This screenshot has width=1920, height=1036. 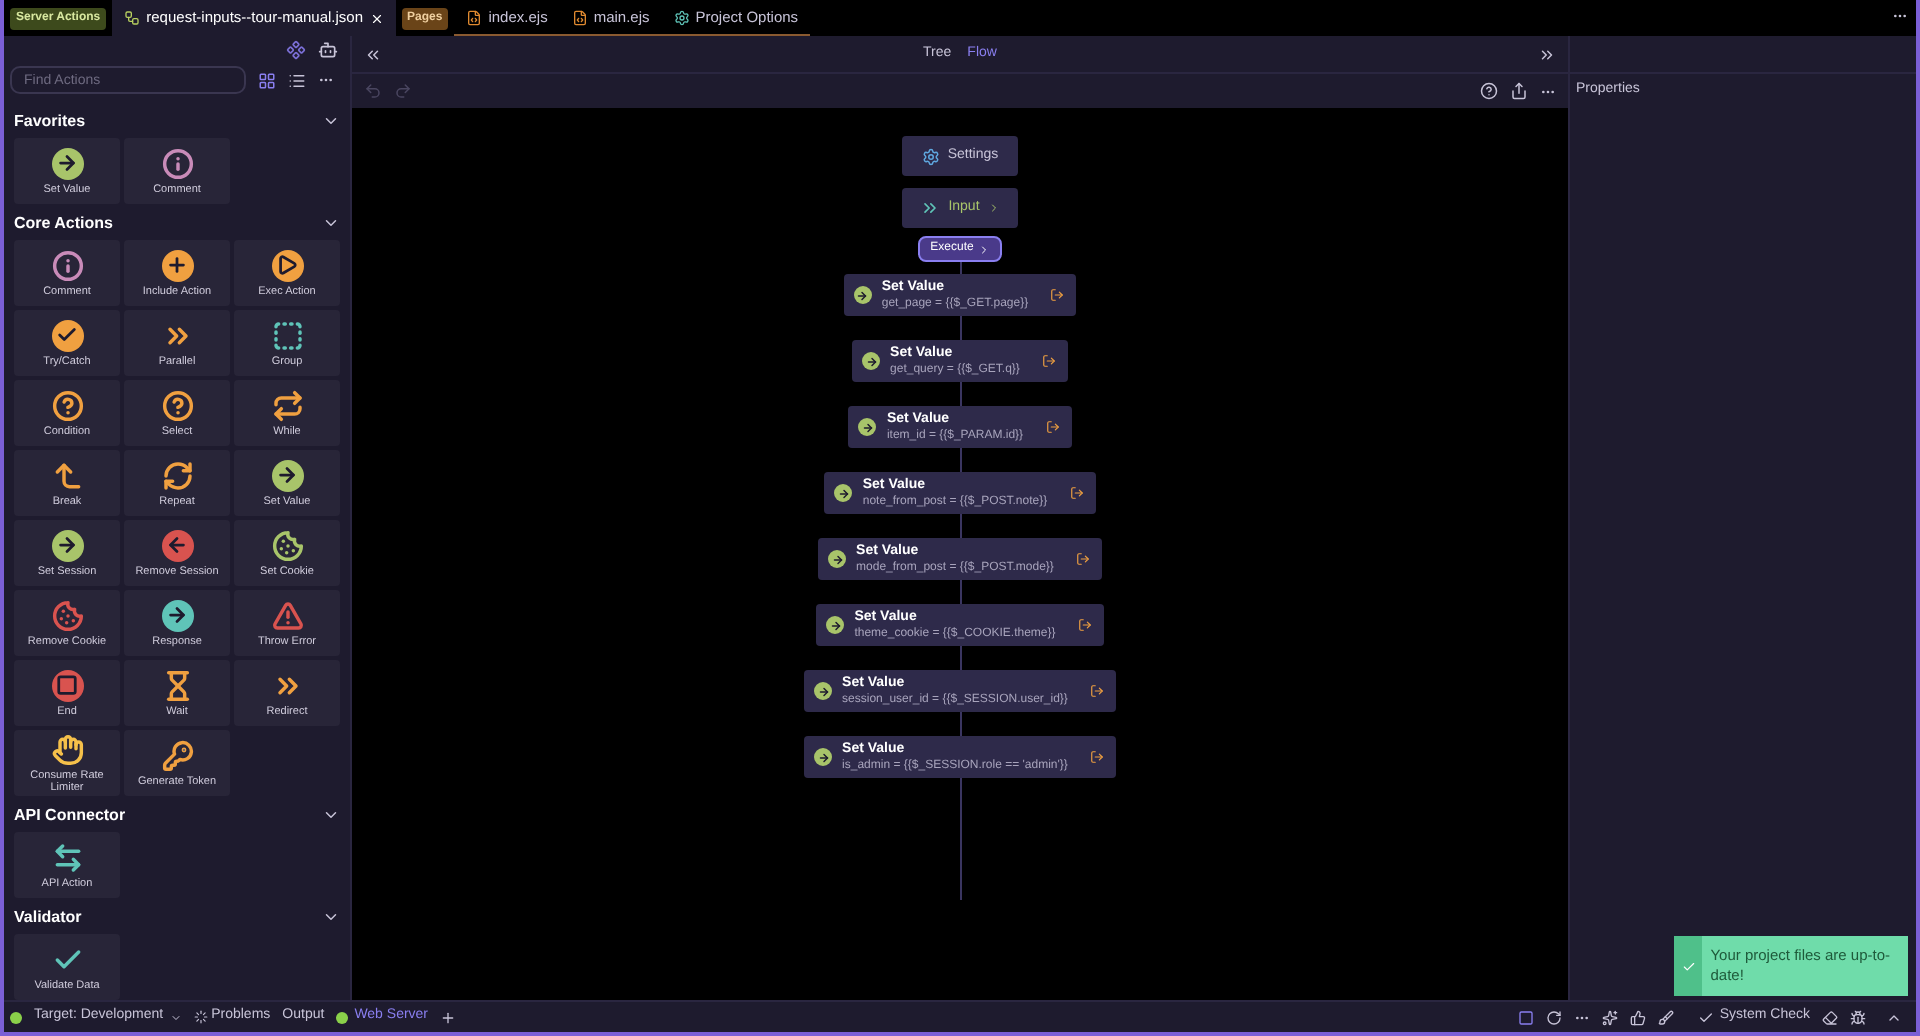 What do you see at coordinates (1547, 54) in the screenshot?
I see `collapse-right-icon` at bounding box center [1547, 54].